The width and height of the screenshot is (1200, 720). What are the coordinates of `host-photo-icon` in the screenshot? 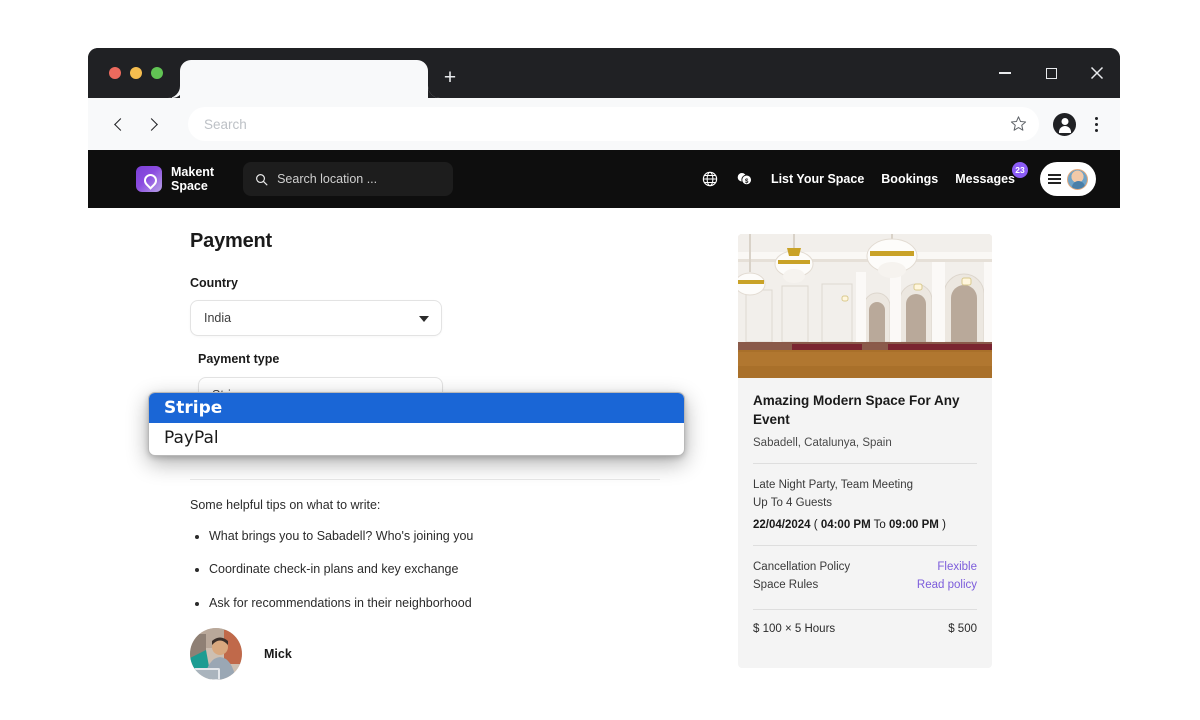 It's located at (216, 653).